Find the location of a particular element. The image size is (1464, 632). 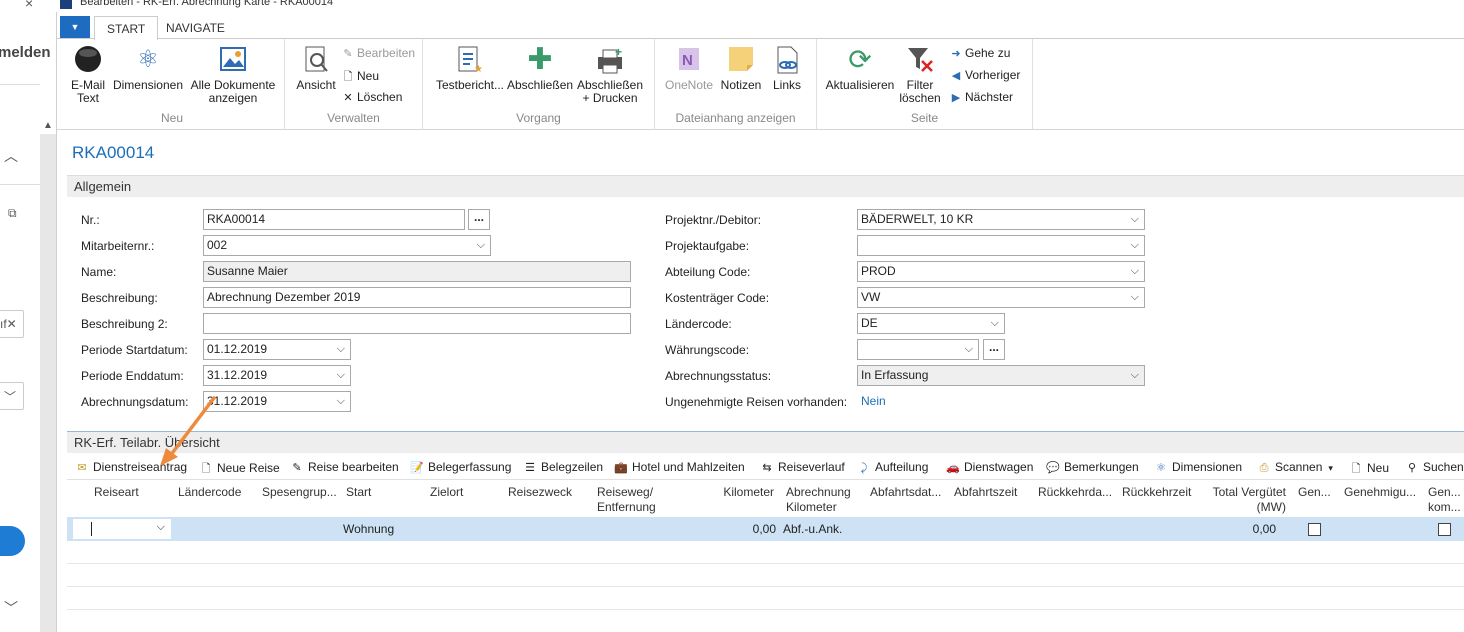

sign-in-label: melden is located at coordinates (25, 52).